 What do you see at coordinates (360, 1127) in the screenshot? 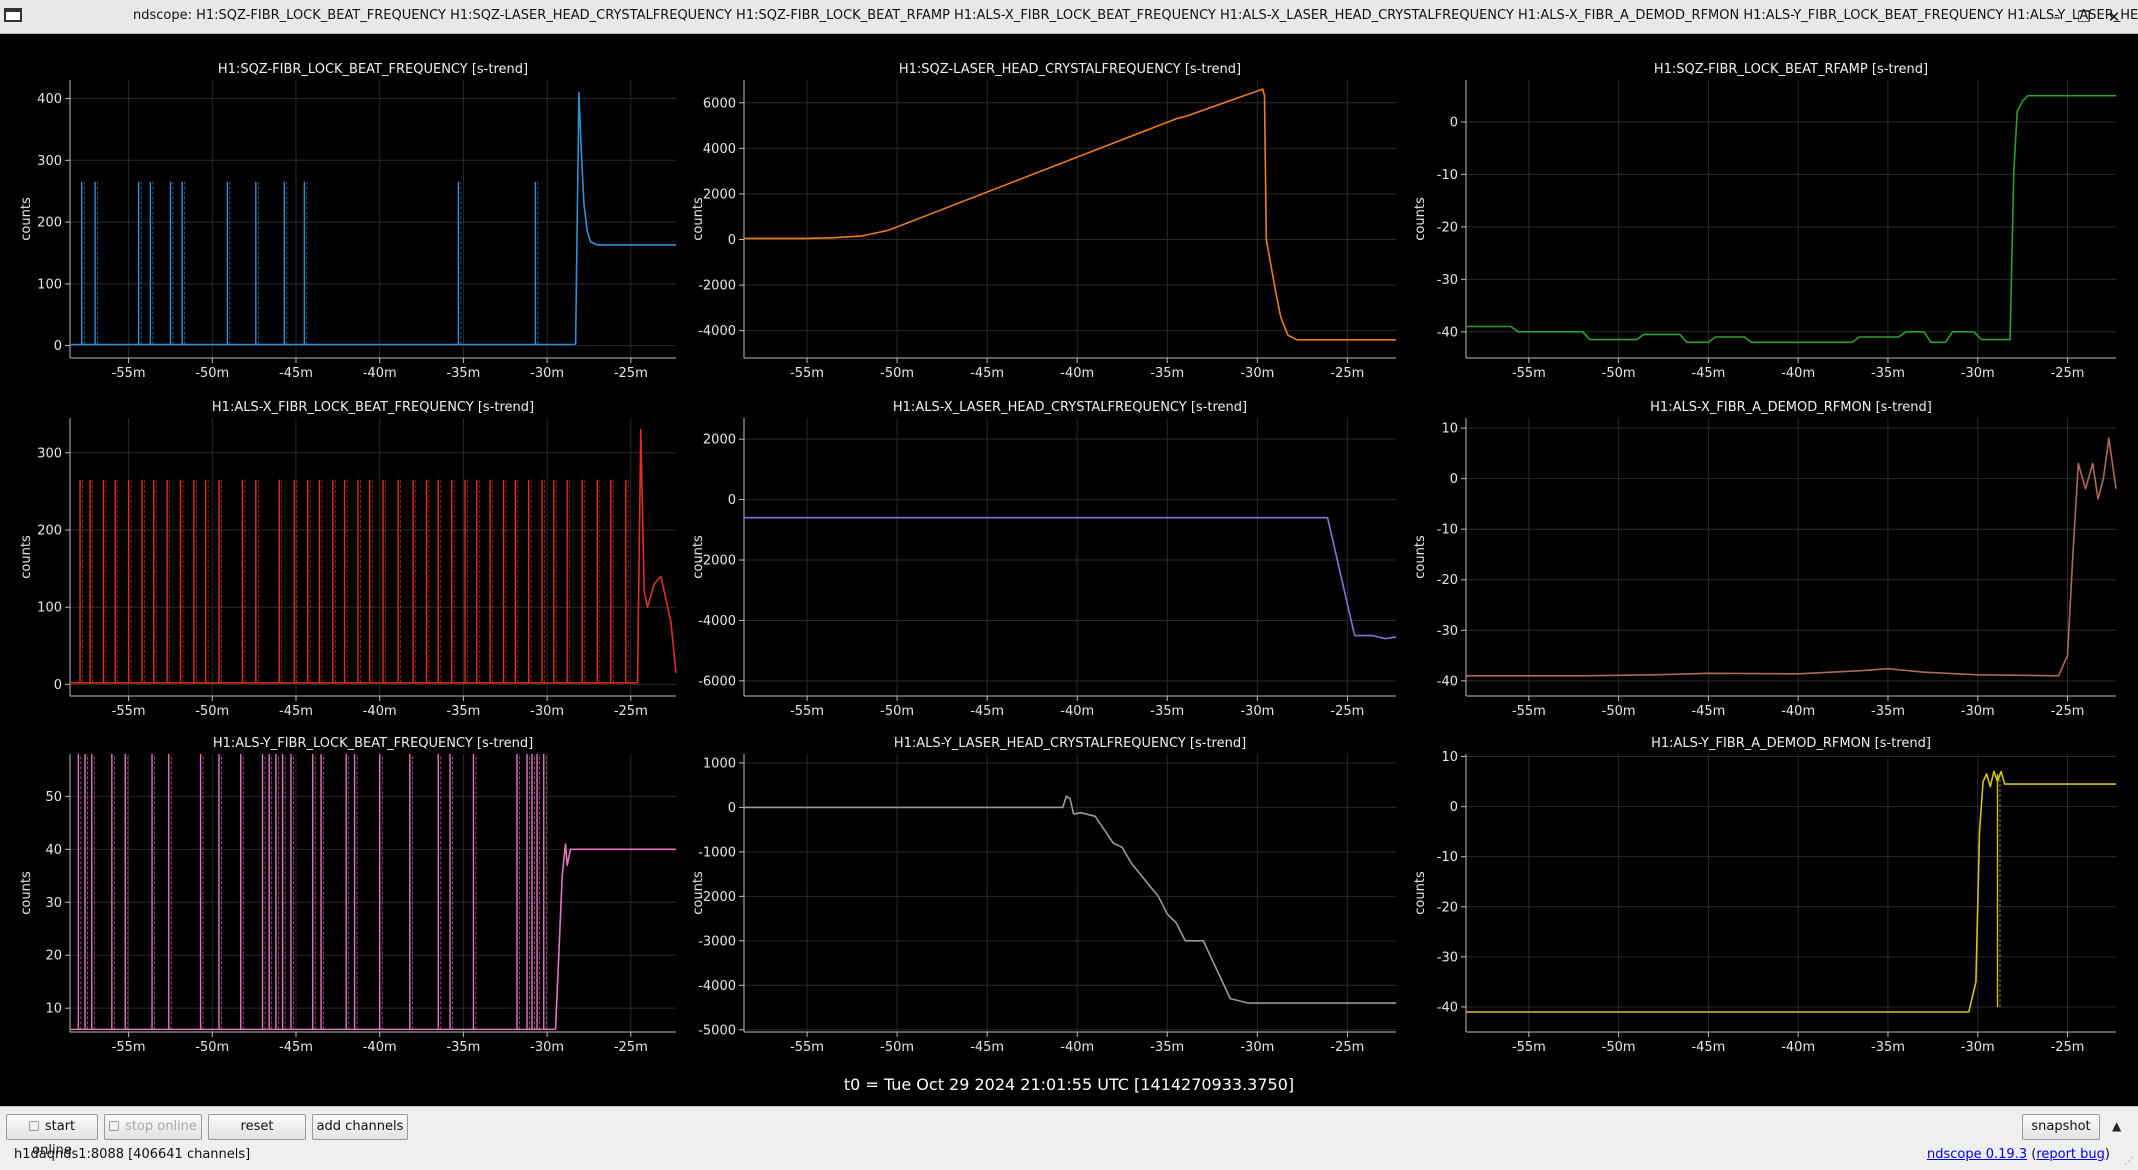
I see `add-channels-button: add channels` at bounding box center [360, 1127].